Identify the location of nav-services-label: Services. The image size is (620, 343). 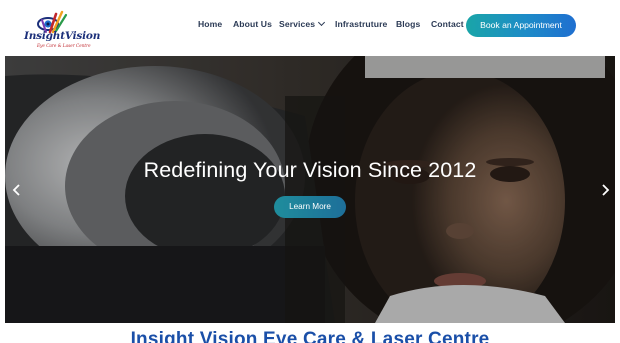
(297, 24).